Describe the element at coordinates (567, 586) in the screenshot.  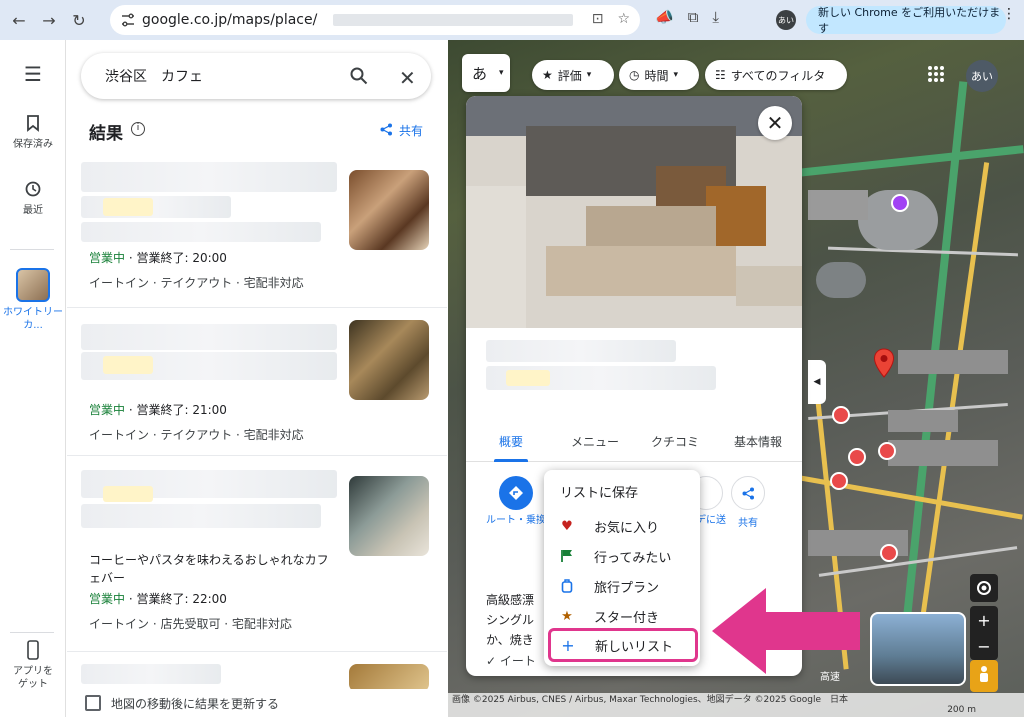
I see `suitcase-icon` at that location.